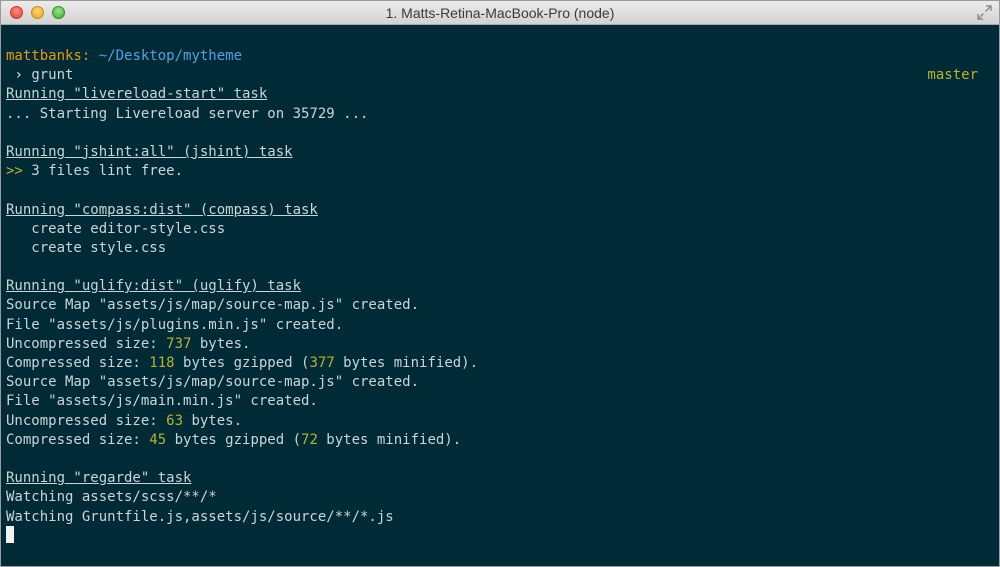 This screenshot has width=1000, height=567. I want to click on command-line: › grunt, so click(502, 75).